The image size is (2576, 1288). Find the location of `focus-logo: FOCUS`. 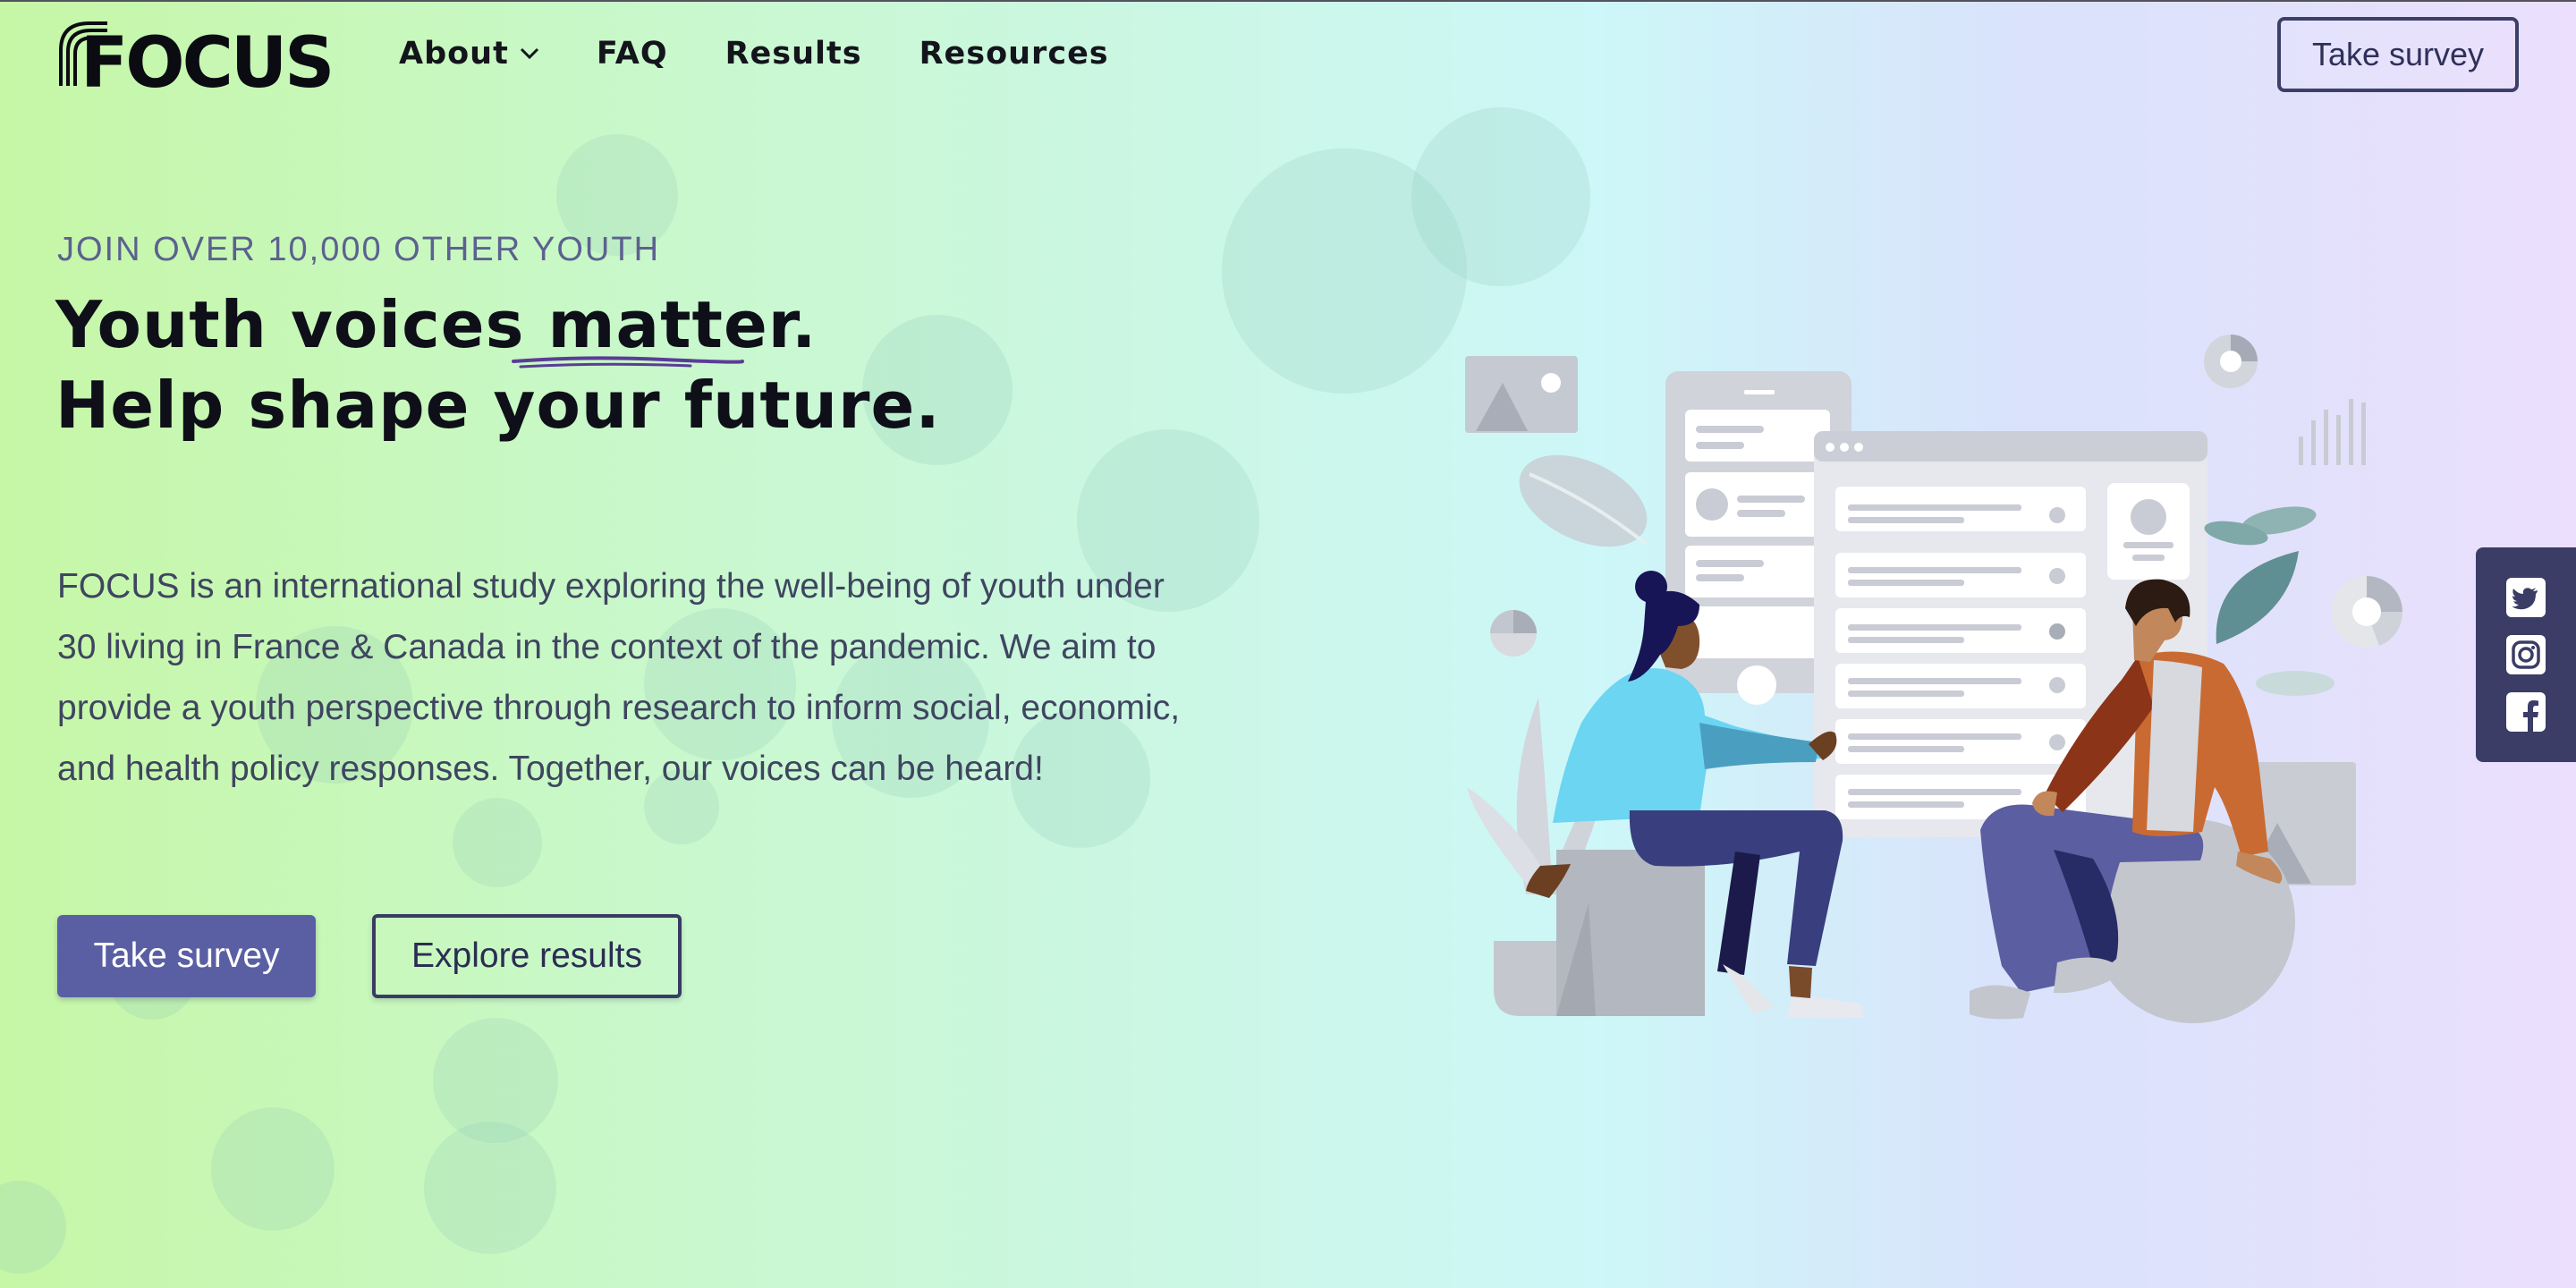

focus-logo: FOCUS is located at coordinates (194, 60).